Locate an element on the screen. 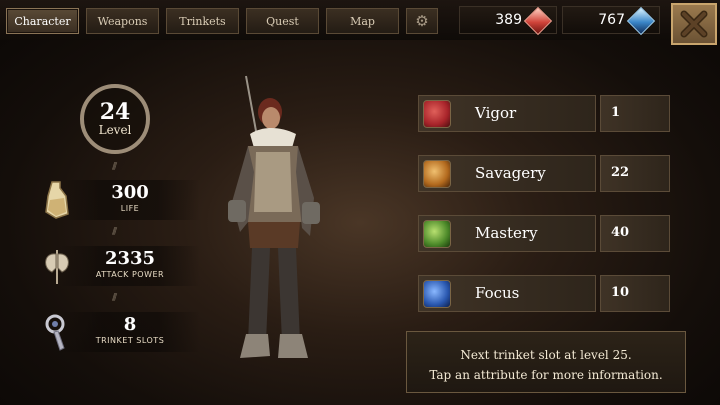  stat-attack-power: 2335 ATTACK POWER is located at coordinates (120, 266).